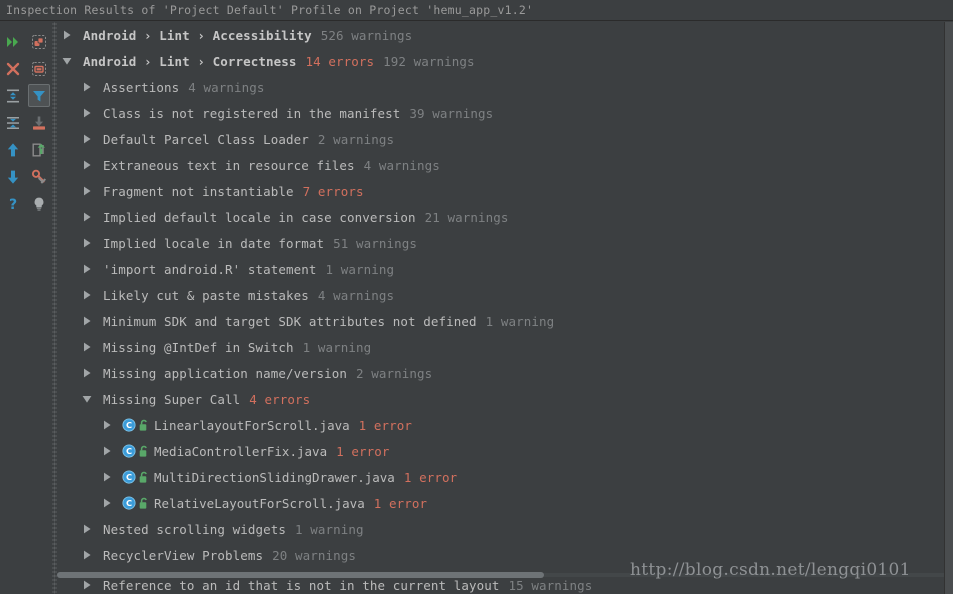 The width and height of the screenshot is (953, 594). I want to click on tree-row: Nested scrolling widgets 1 warning, so click(500, 529).